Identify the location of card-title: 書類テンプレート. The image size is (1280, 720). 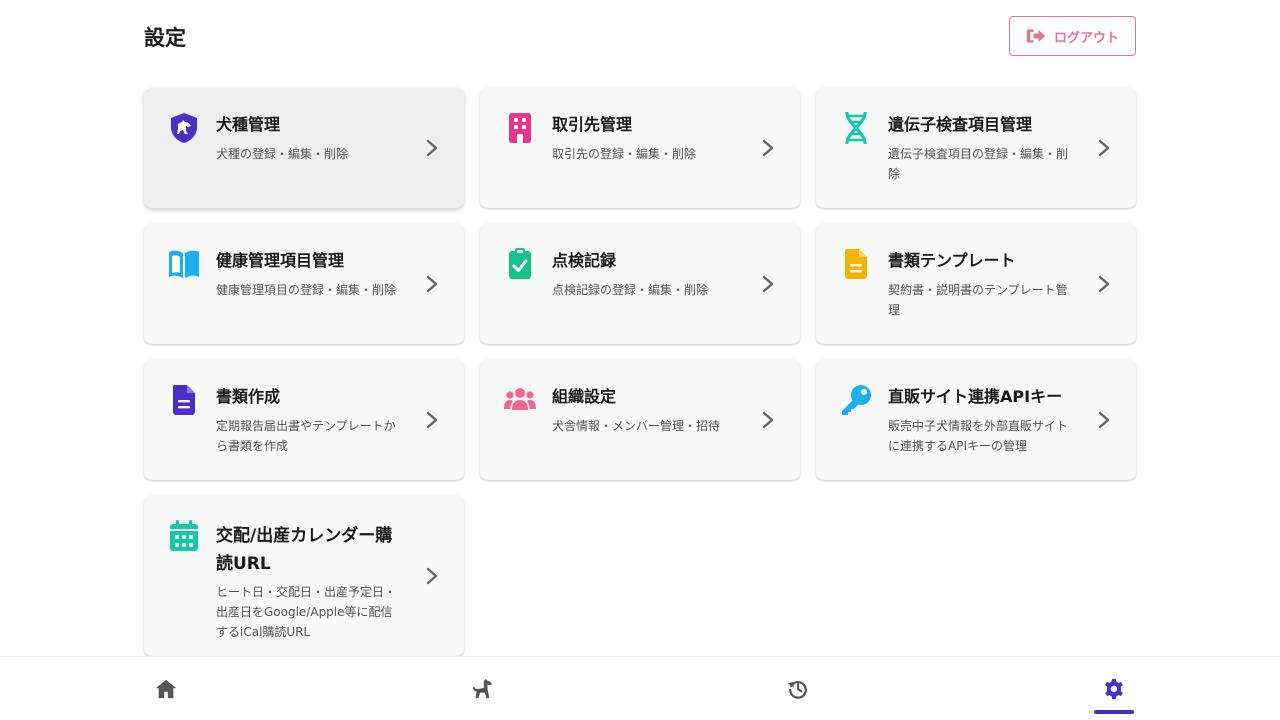
(952, 260).